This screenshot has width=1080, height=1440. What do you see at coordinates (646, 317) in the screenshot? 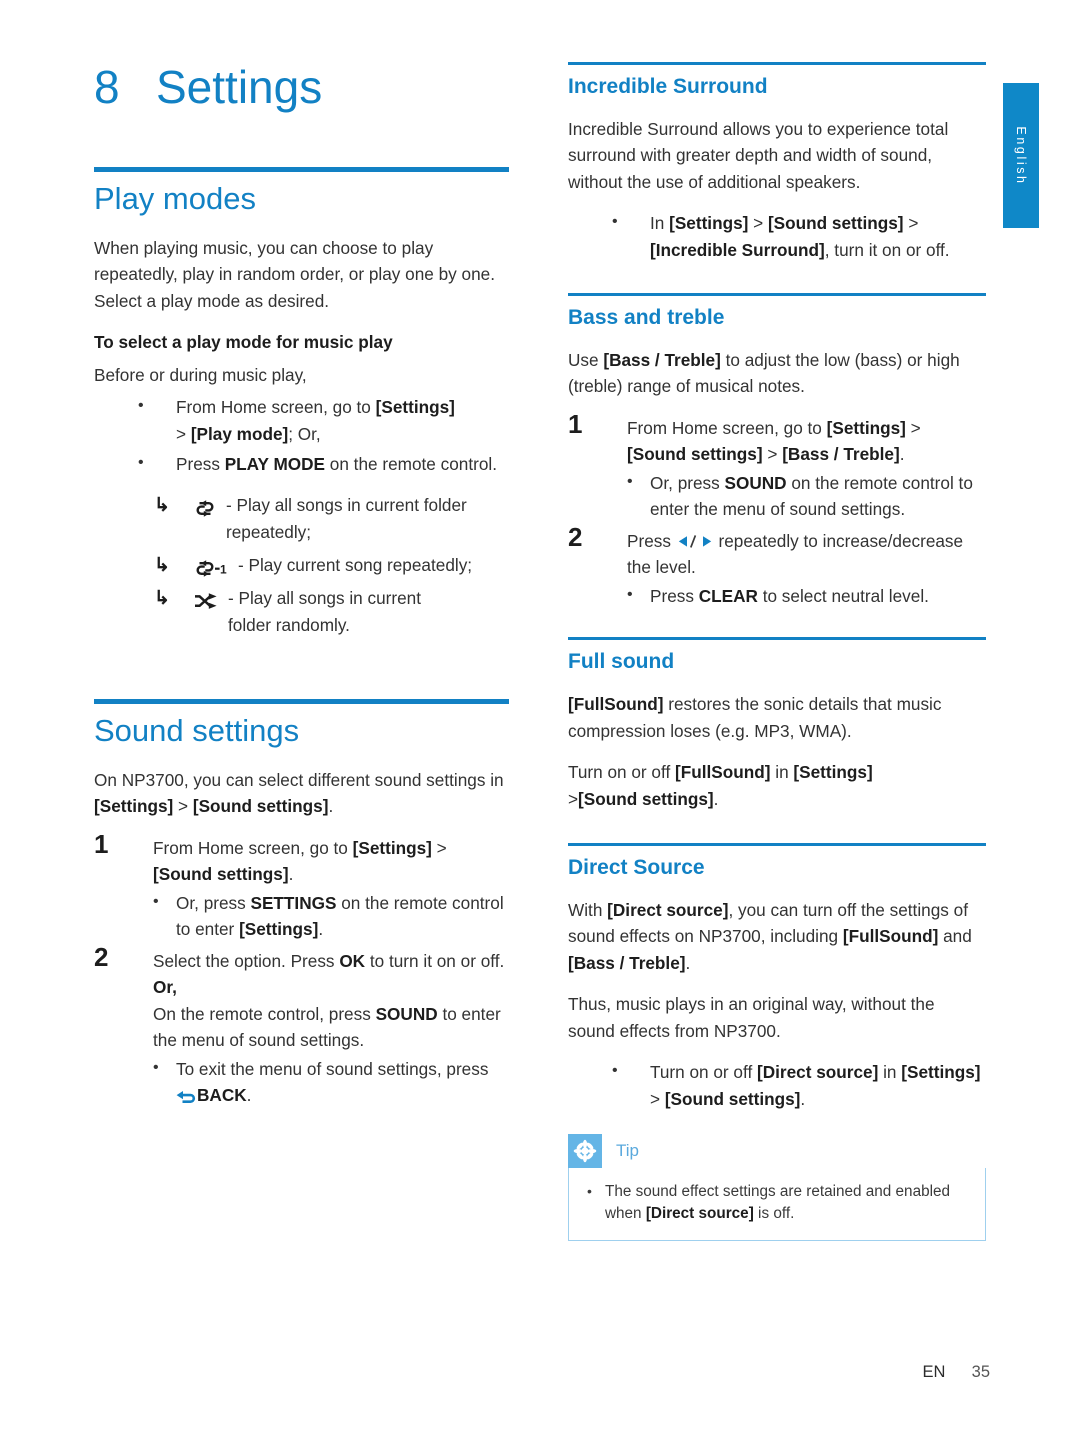
I see `section-heading-bass-and-treble: Bass and treble` at bounding box center [646, 317].